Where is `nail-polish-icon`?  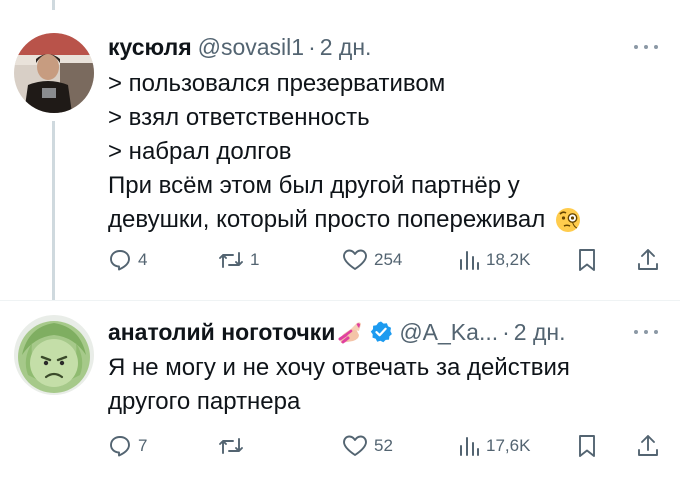 nail-polish-icon is located at coordinates (350, 332).